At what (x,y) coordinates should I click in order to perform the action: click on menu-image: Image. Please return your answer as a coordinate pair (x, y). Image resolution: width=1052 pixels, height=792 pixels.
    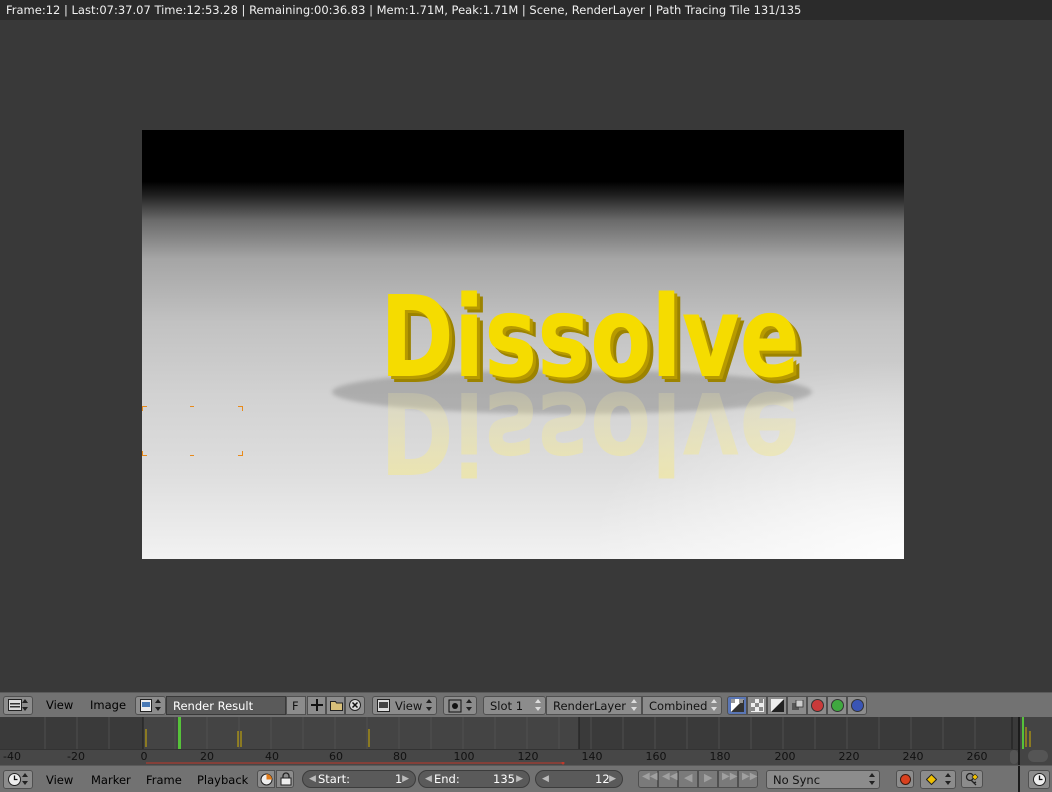
    Looking at the image, I should click on (108, 705).